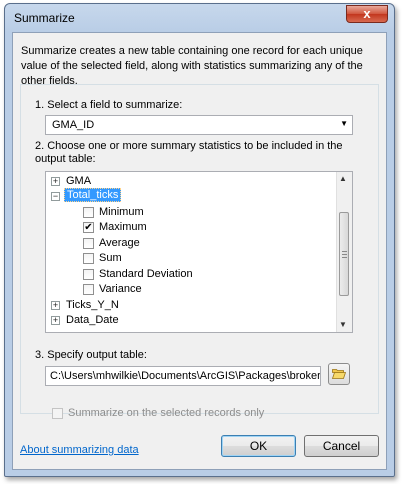  What do you see at coordinates (343, 324) in the screenshot?
I see `scroll-down-icon: ▼` at bounding box center [343, 324].